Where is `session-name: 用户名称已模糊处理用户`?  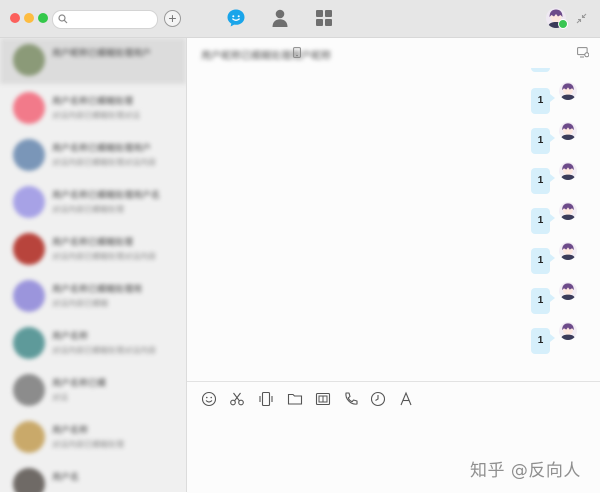
session-name: 用户名称已模糊处理用户 is located at coordinates (102, 148).